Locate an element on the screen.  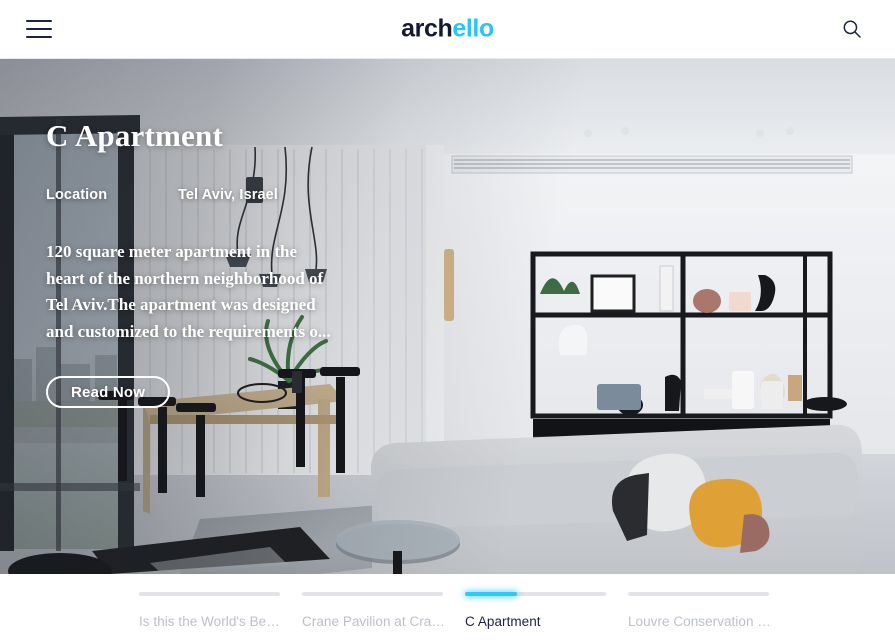
hero-title: C Apartment is located at coordinates (134, 135).